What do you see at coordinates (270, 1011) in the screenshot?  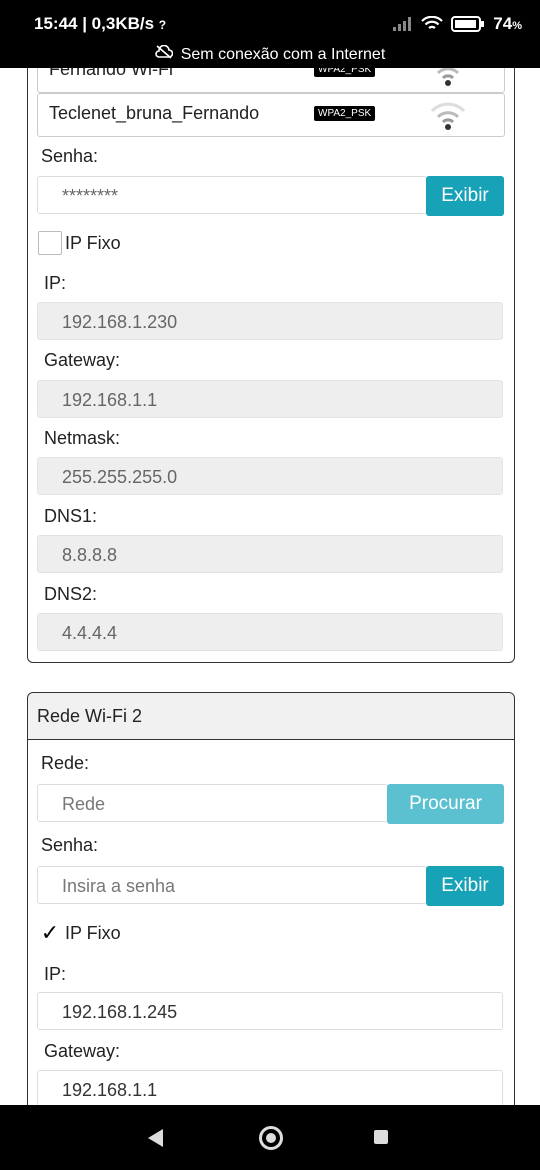 I see `ip-input: 192.168.1.245` at bounding box center [270, 1011].